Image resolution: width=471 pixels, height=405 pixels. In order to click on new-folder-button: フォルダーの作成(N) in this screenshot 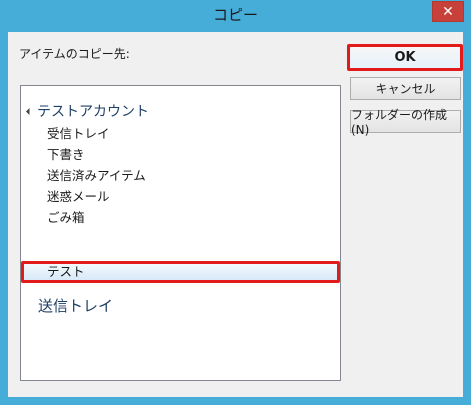, I will do `click(405, 122)`.